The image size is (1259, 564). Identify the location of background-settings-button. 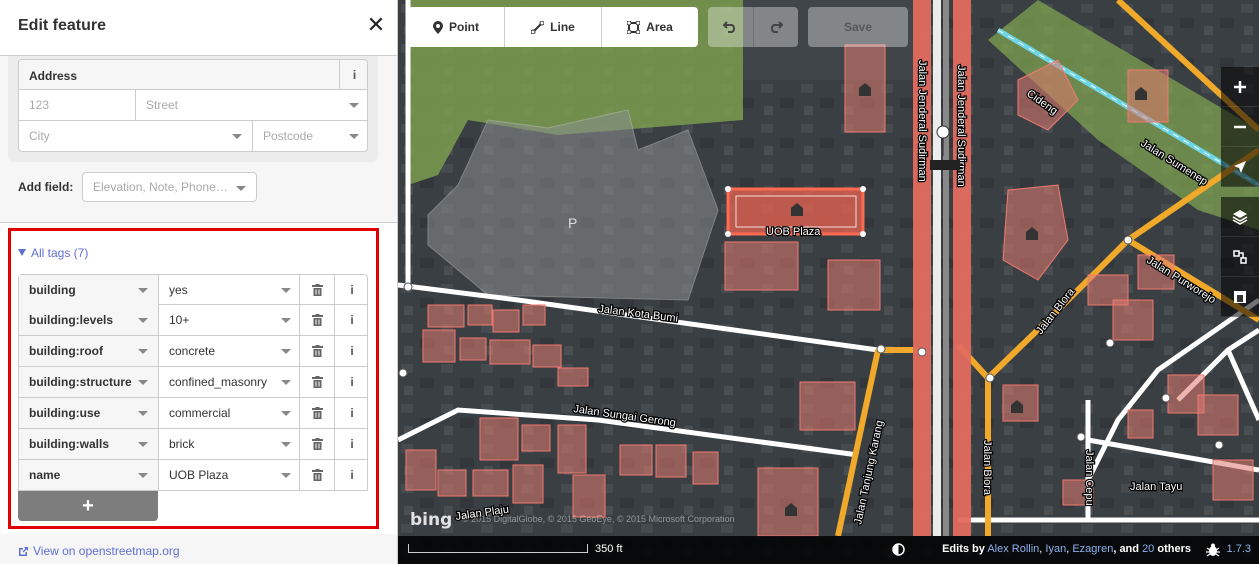
(1240, 217).